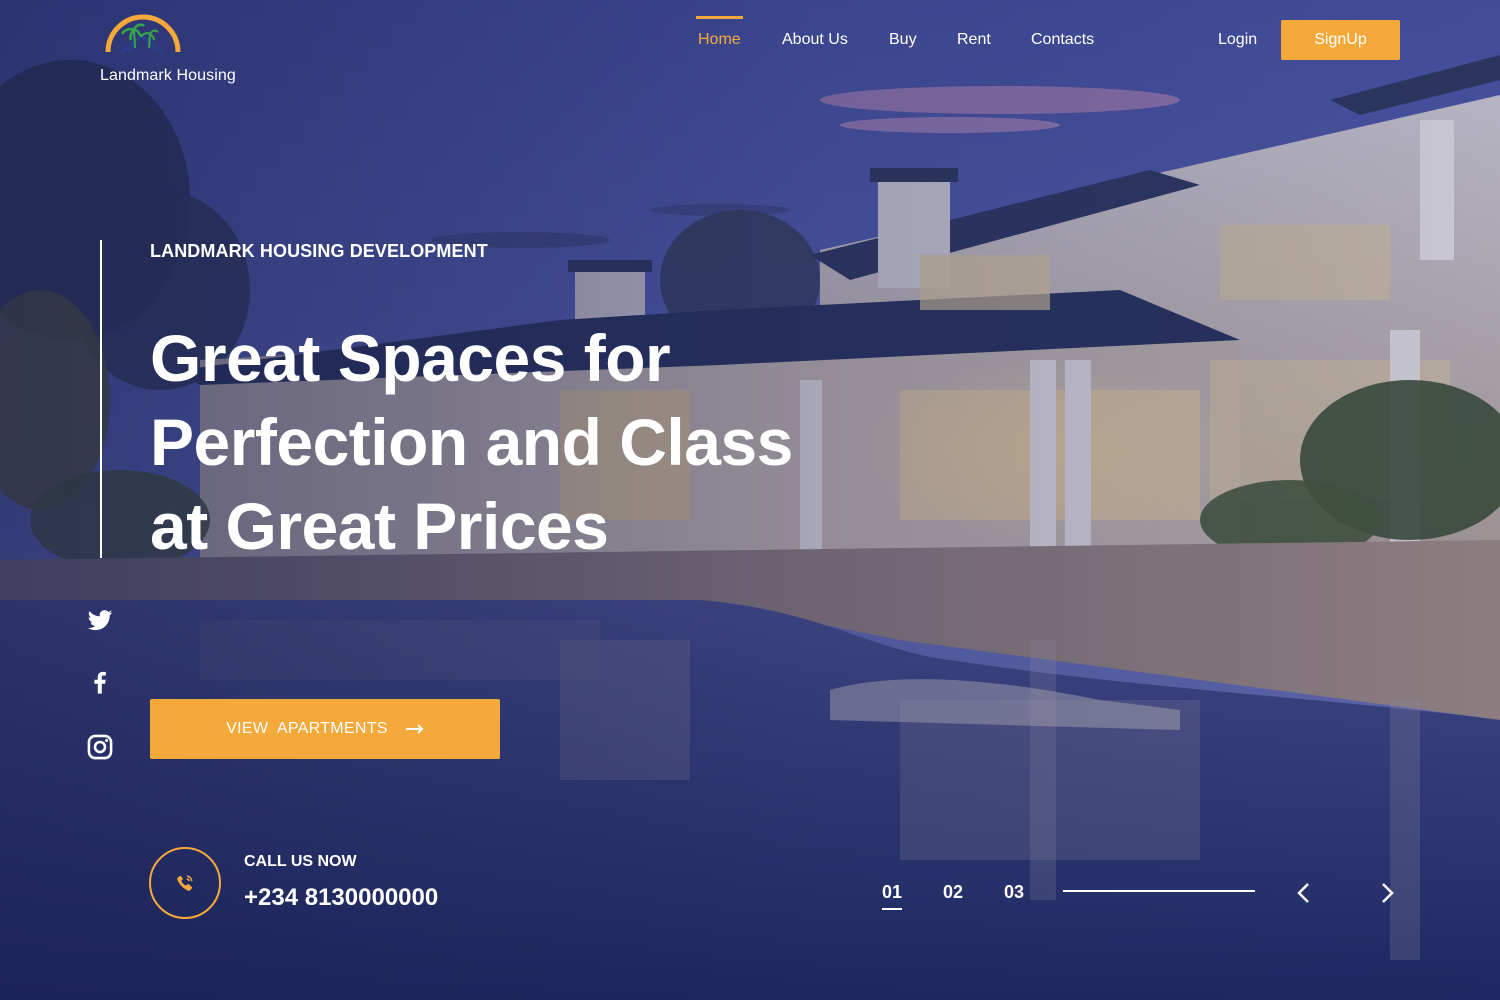 The width and height of the screenshot is (1500, 1000). I want to click on arrow-right-icon, so click(414, 729).